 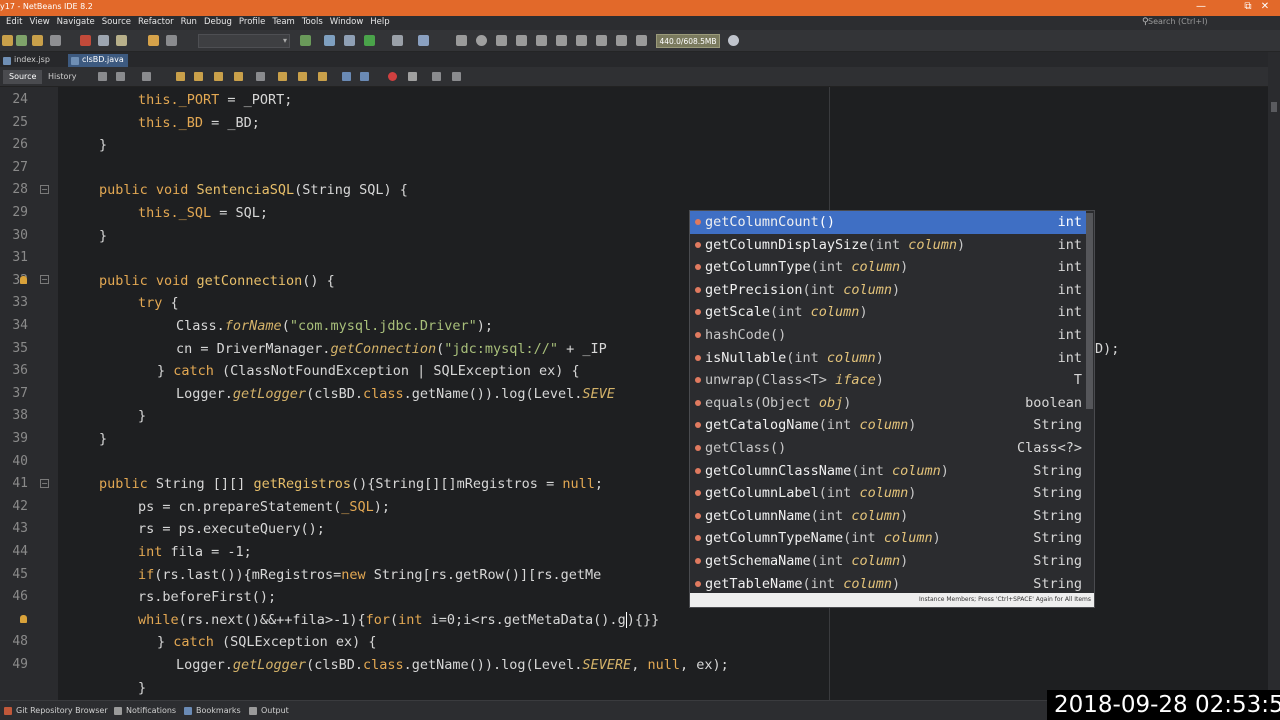 What do you see at coordinates (283, 22) in the screenshot?
I see `menu-team: Team` at bounding box center [283, 22].